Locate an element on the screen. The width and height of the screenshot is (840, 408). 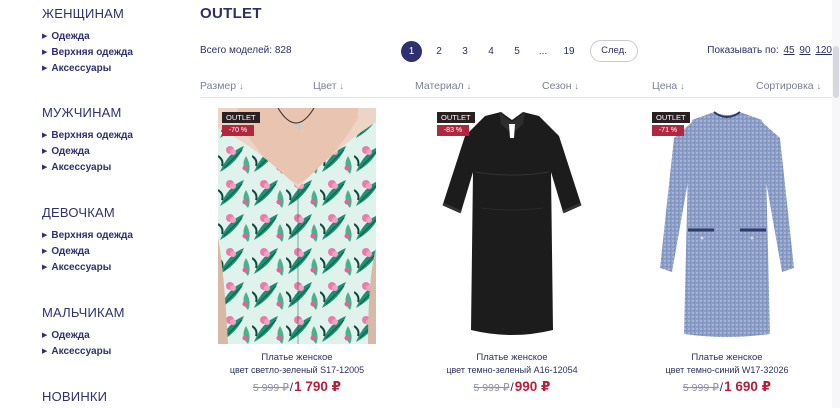
product-image: OUTLET -70 % is located at coordinates (297, 226).